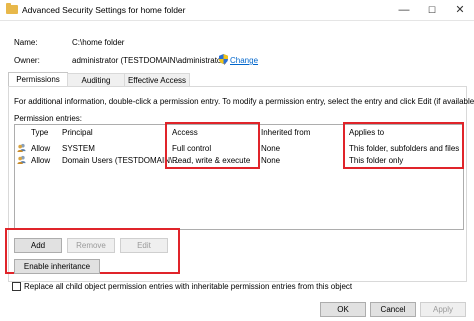 The width and height of the screenshot is (474, 321). I want to click on owner-label: Owner:, so click(27, 60).